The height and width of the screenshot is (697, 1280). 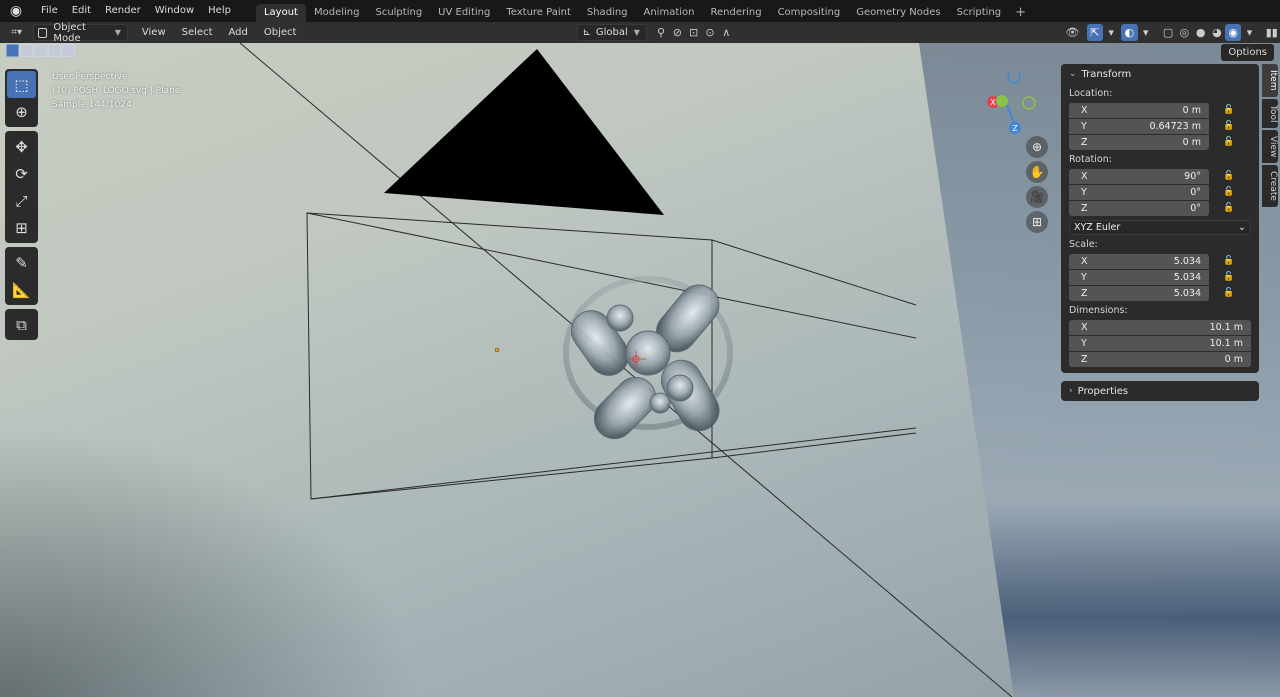 What do you see at coordinates (1072, 32) in the screenshot?
I see `visibility-icon: 👁` at bounding box center [1072, 32].